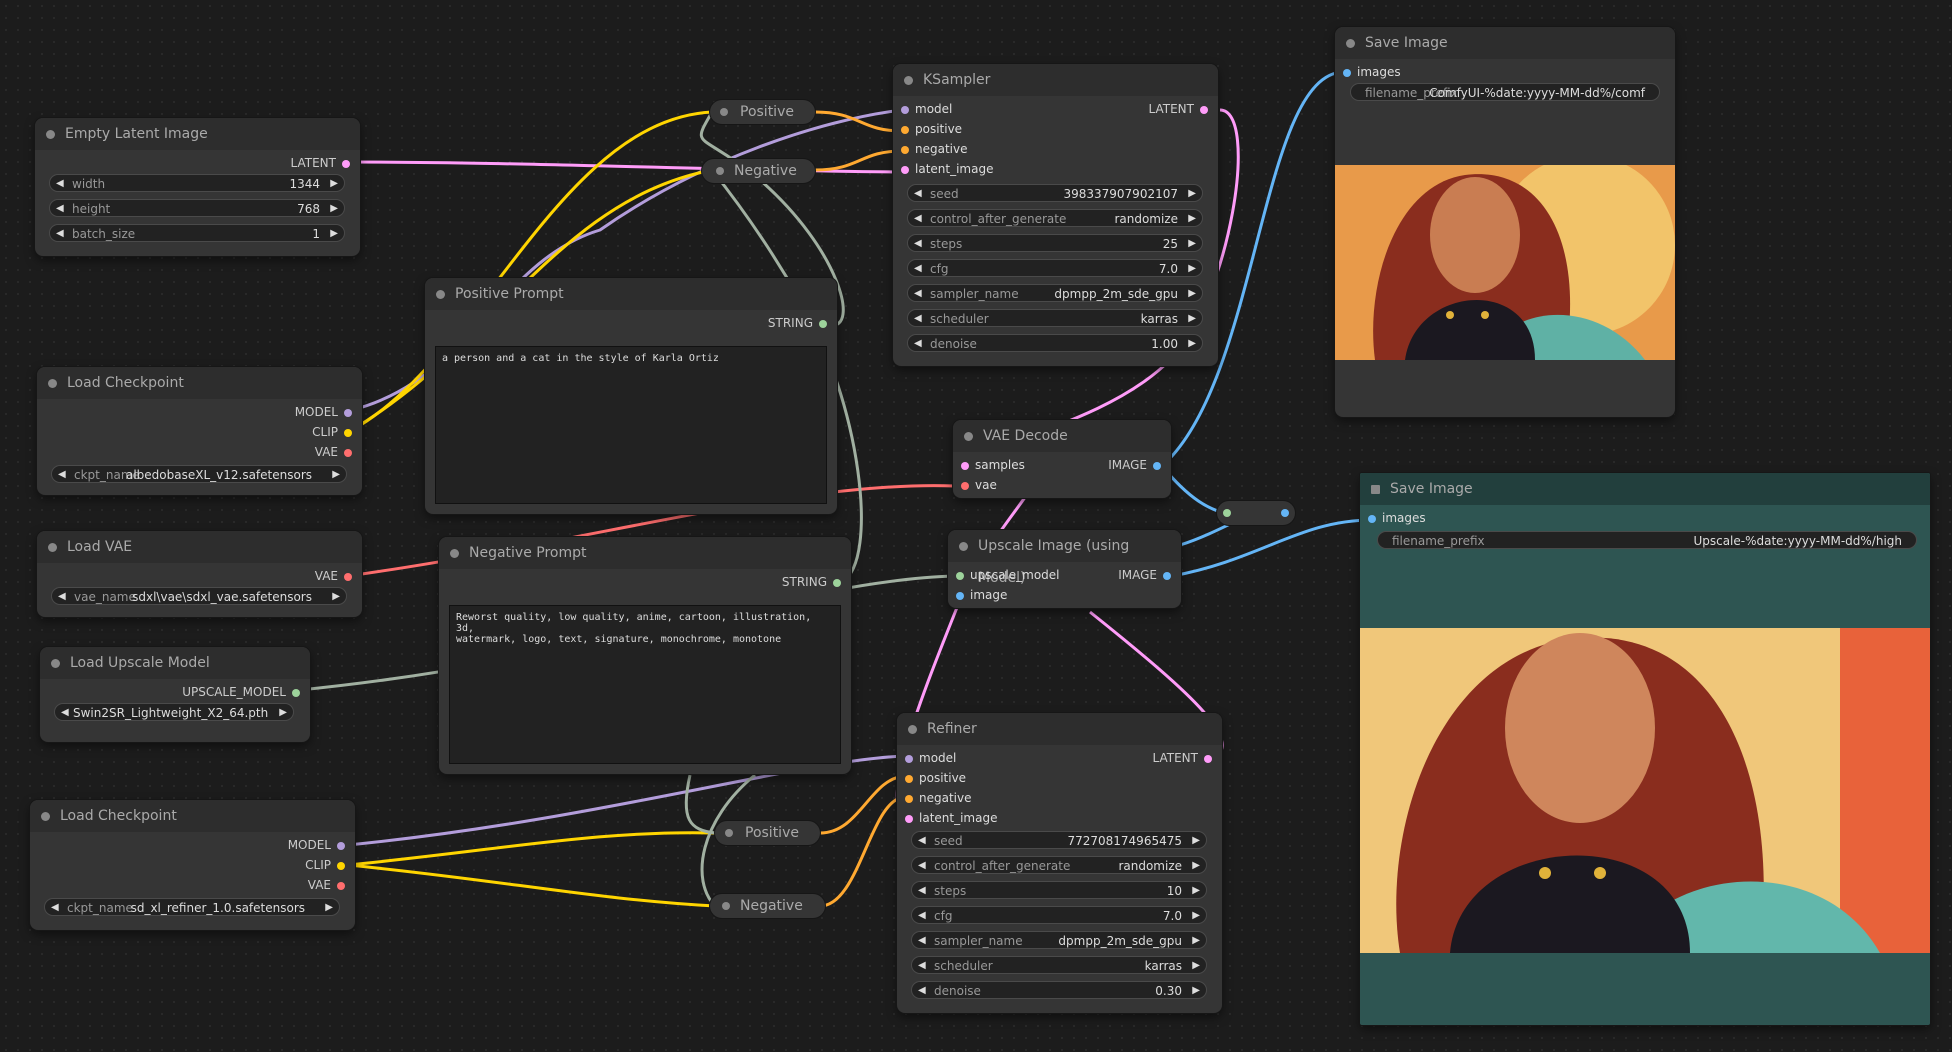  Describe the element at coordinates (1062, 459) in the screenshot. I see `vae-decode-node: VAE Decode samples vae IMAGE` at that location.